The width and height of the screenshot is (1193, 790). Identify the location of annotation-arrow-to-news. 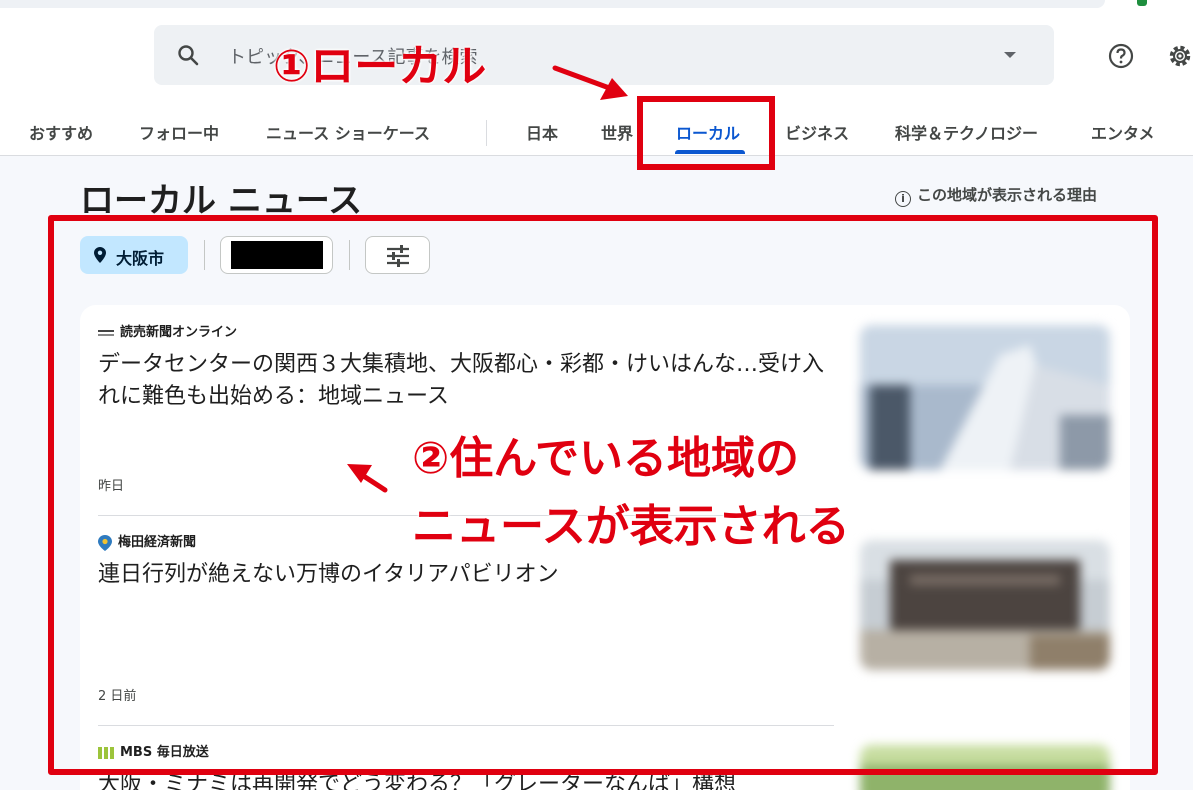
(367, 478).